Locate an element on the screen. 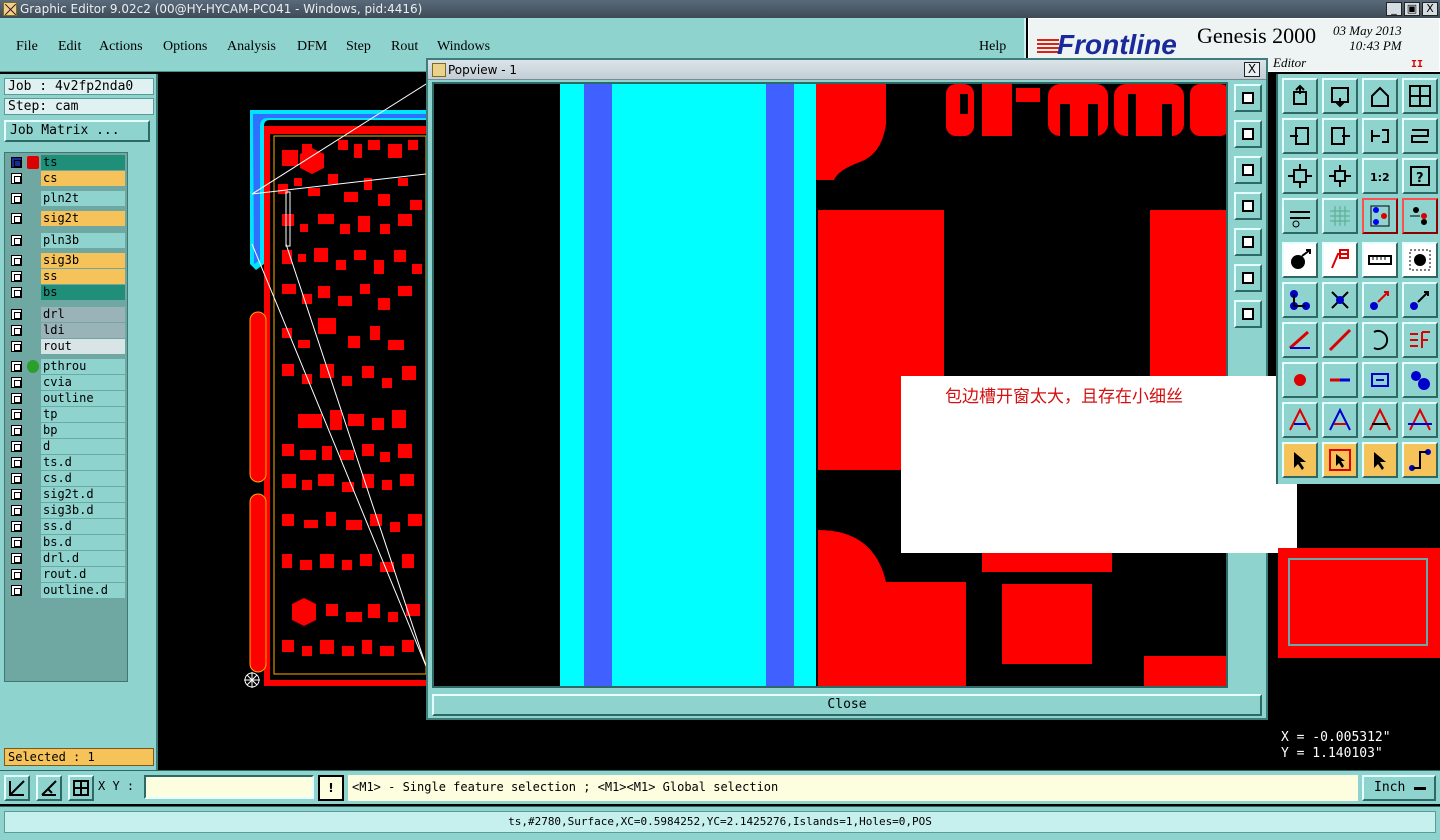 The image size is (1440, 840). zoom-in-button is located at coordinates (1248, 278).